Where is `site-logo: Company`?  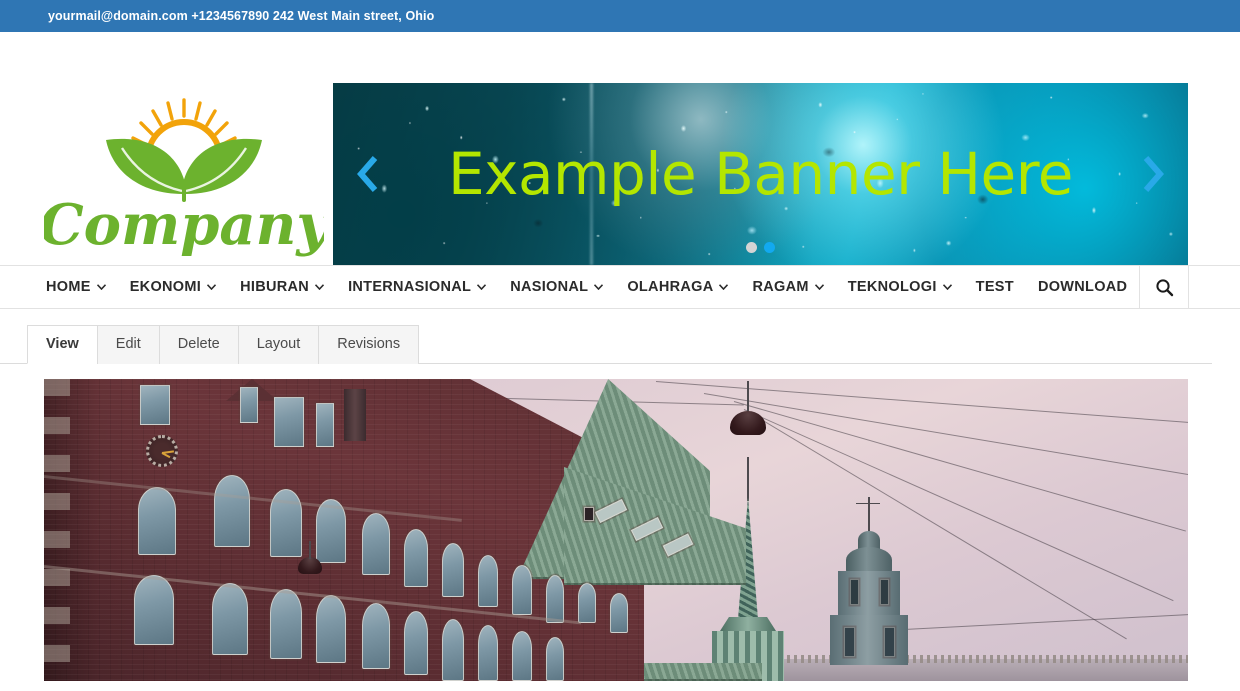 site-logo: Company is located at coordinates (184, 174).